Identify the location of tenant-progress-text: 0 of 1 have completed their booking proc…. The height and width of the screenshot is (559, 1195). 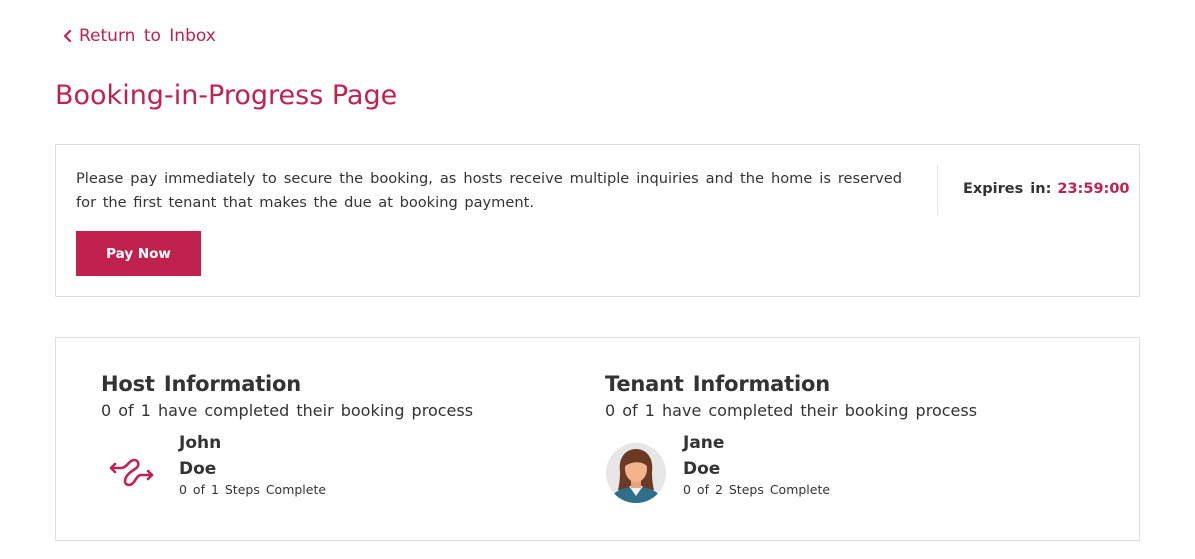
(791, 410).